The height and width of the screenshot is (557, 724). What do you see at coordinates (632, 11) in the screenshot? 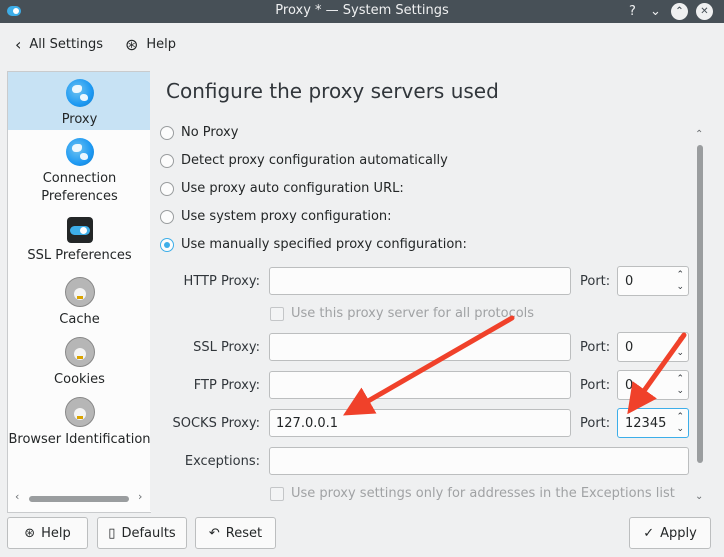
I see `help-icon: ?` at bounding box center [632, 11].